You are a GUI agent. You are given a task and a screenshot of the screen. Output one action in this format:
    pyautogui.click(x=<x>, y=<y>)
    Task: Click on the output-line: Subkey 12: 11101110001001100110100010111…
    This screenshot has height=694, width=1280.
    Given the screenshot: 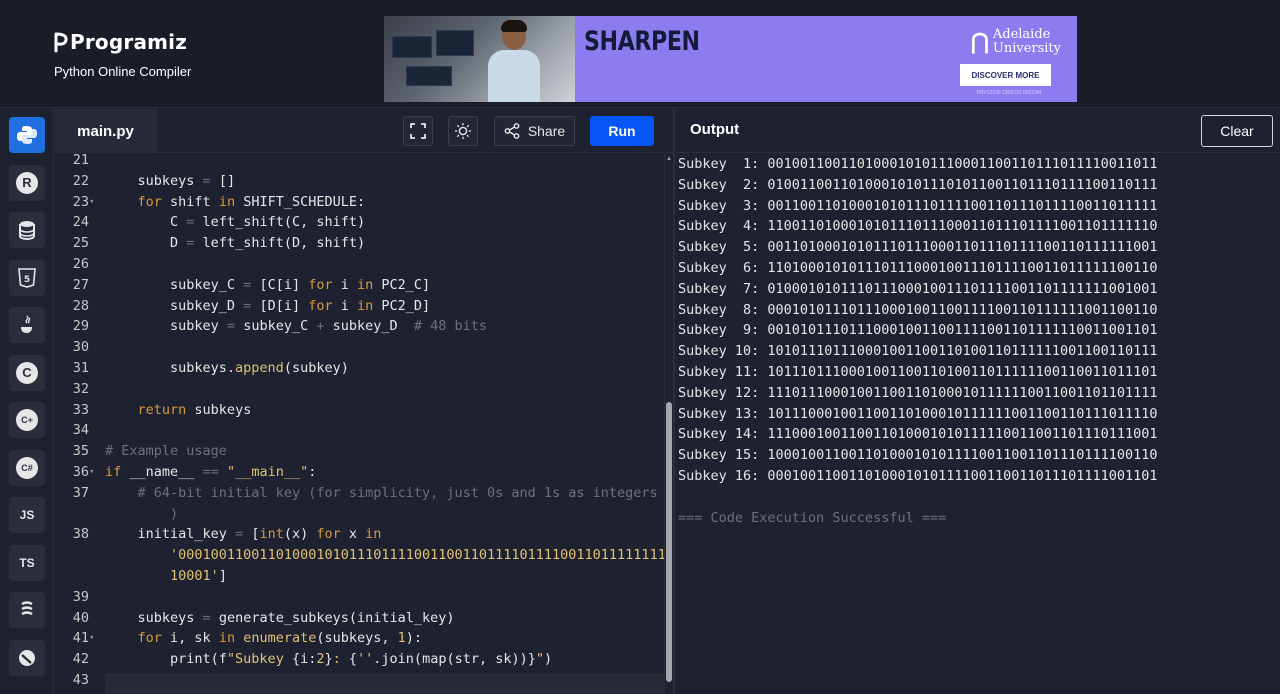 What is the action you would take?
    pyautogui.click(x=918, y=392)
    